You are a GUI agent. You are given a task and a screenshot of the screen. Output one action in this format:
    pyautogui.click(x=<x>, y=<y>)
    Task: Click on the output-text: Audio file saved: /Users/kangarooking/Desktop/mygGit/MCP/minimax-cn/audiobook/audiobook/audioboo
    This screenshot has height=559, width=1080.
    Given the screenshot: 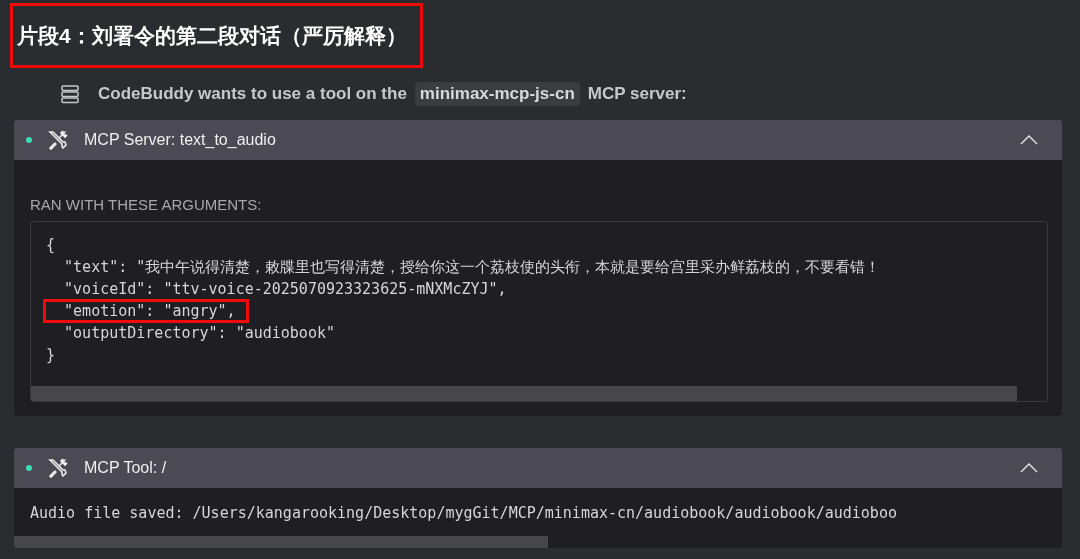 What is the action you would take?
    pyautogui.click(x=463, y=513)
    